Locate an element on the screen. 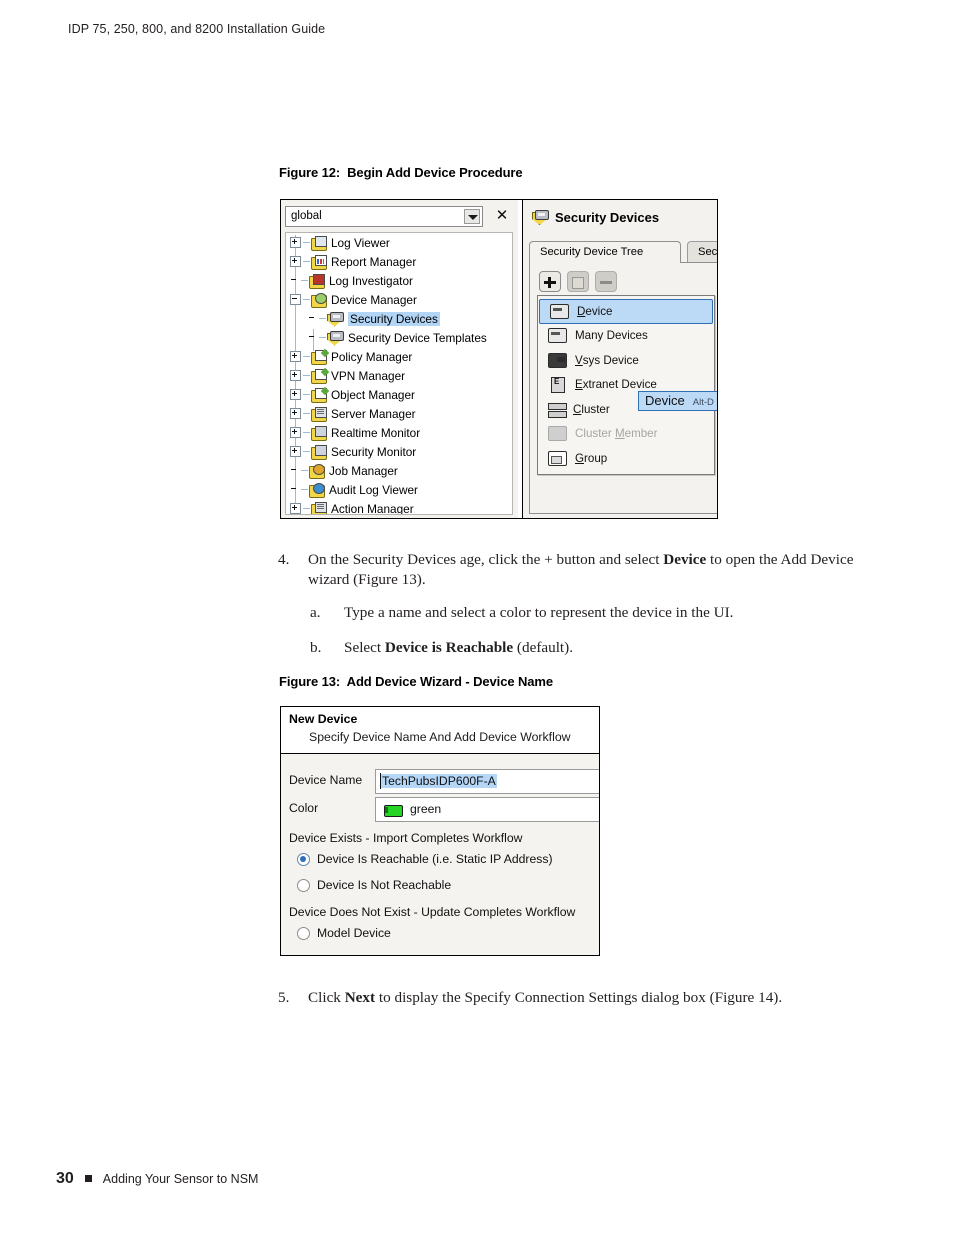 This screenshot has height=1235, width=954. menu-item-many-devices: Many Devices is located at coordinates (626, 336).